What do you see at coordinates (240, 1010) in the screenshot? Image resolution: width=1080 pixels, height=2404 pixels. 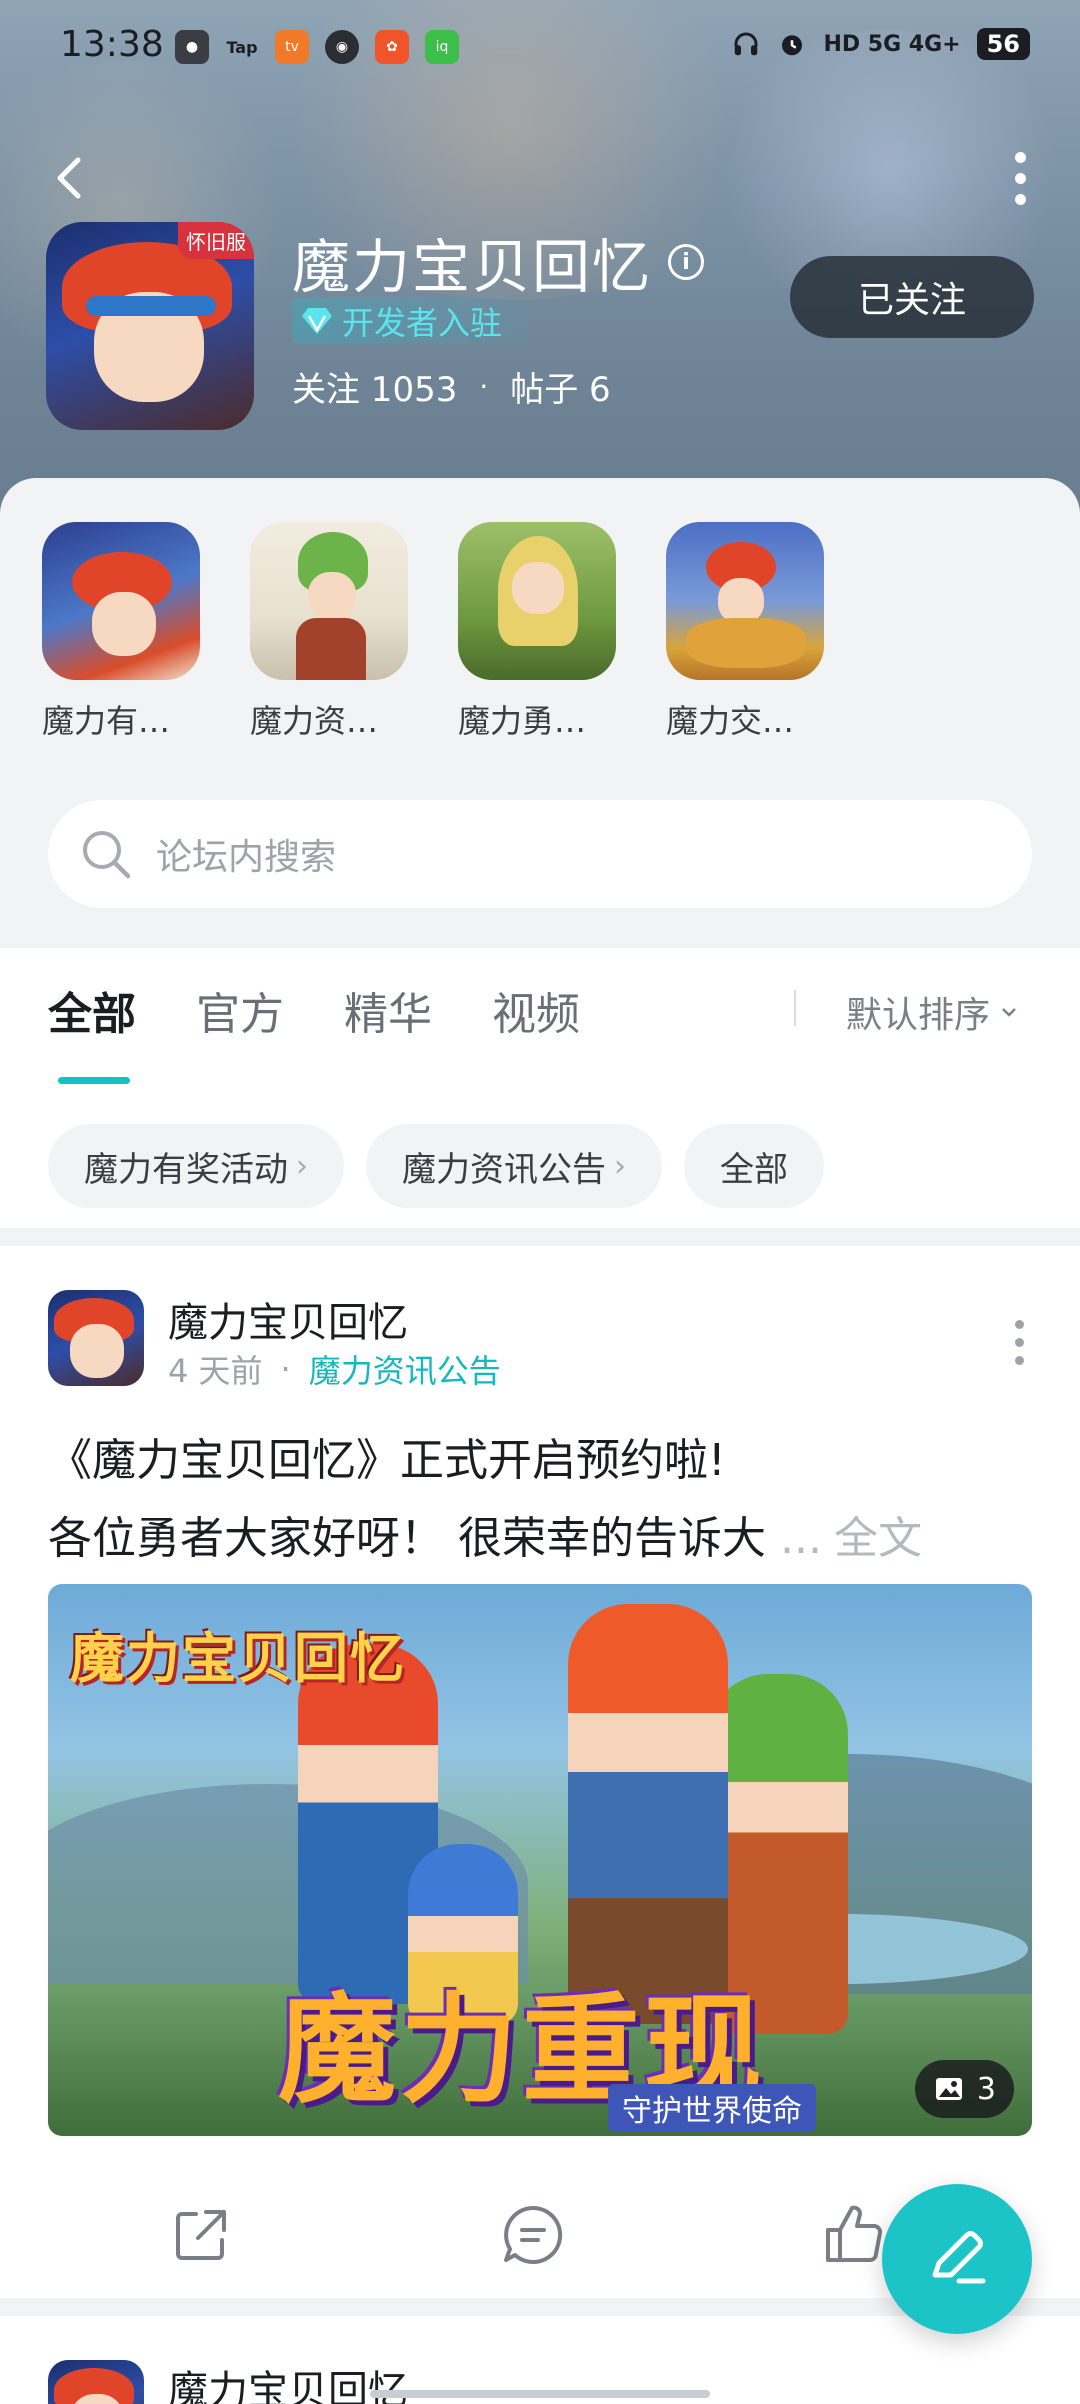 I see `tab-official: 官方` at bounding box center [240, 1010].